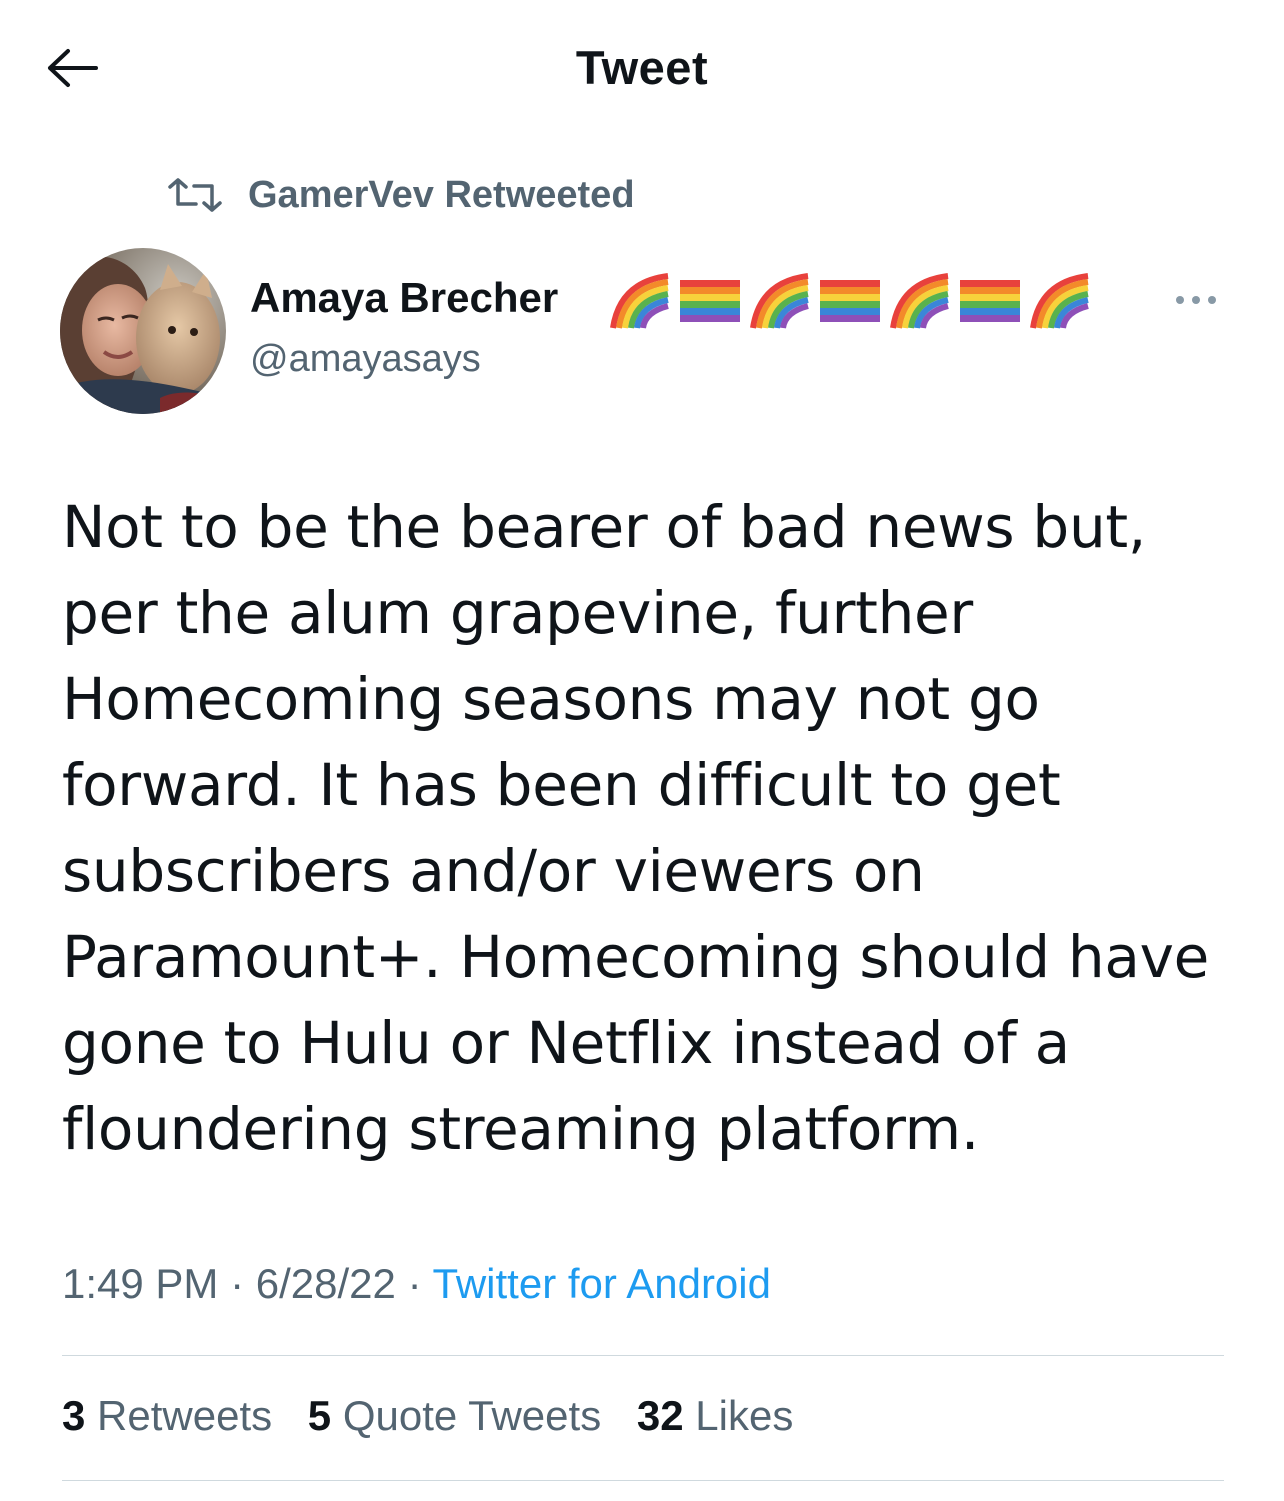 The height and width of the screenshot is (1501, 1284). What do you see at coordinates (140, 1283) in the screenshot?
I see `tweet-time: 1:49 PM` at bounding box center [140, 1283].